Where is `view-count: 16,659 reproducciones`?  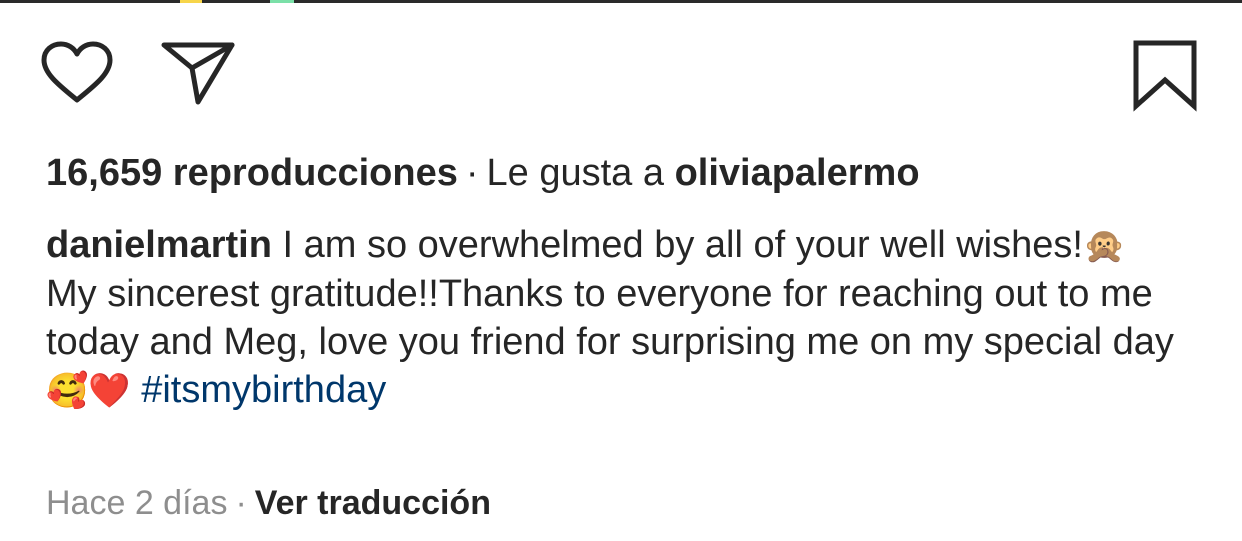
view-count: 16,659 reproducciones is located at coordinates (252, 173).